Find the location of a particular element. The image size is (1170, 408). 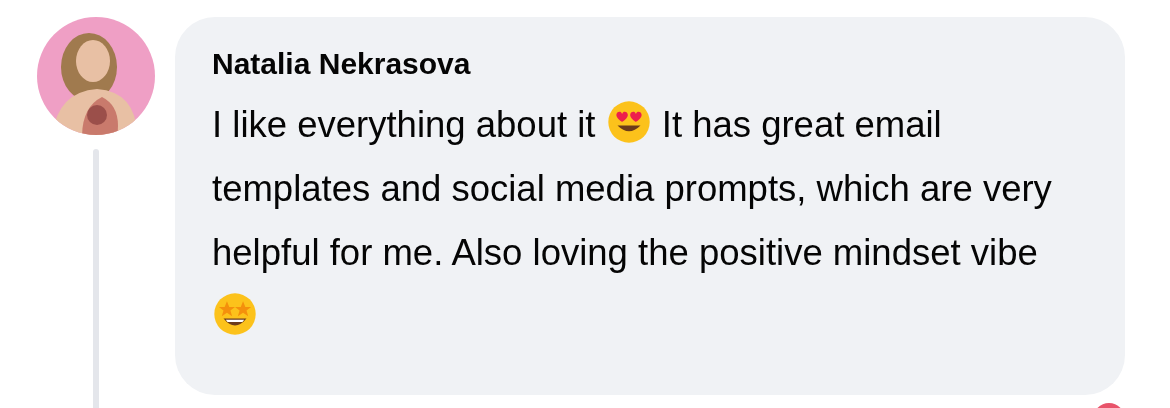

heart-eyes-face-icon is located at coordinates (628, 122).